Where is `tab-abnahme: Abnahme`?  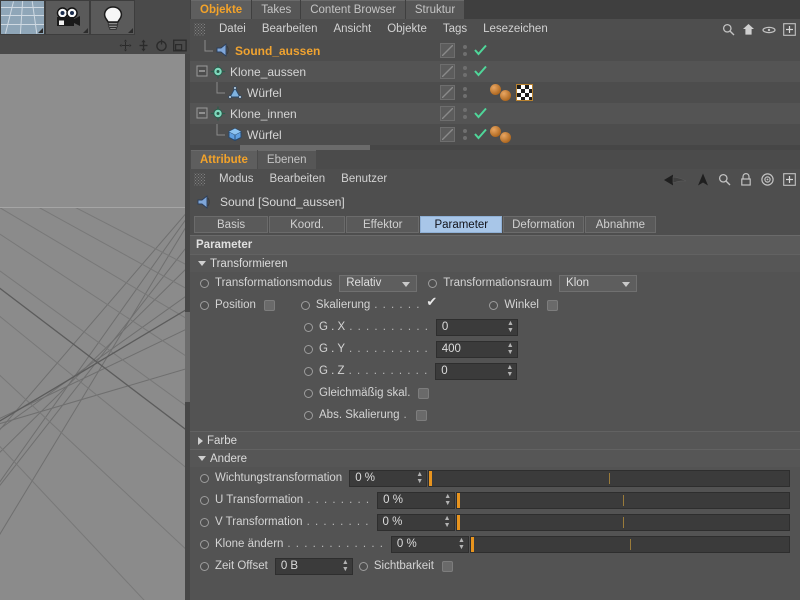
tab-abnahme: Abnahme is located at coordinates (620, 224).